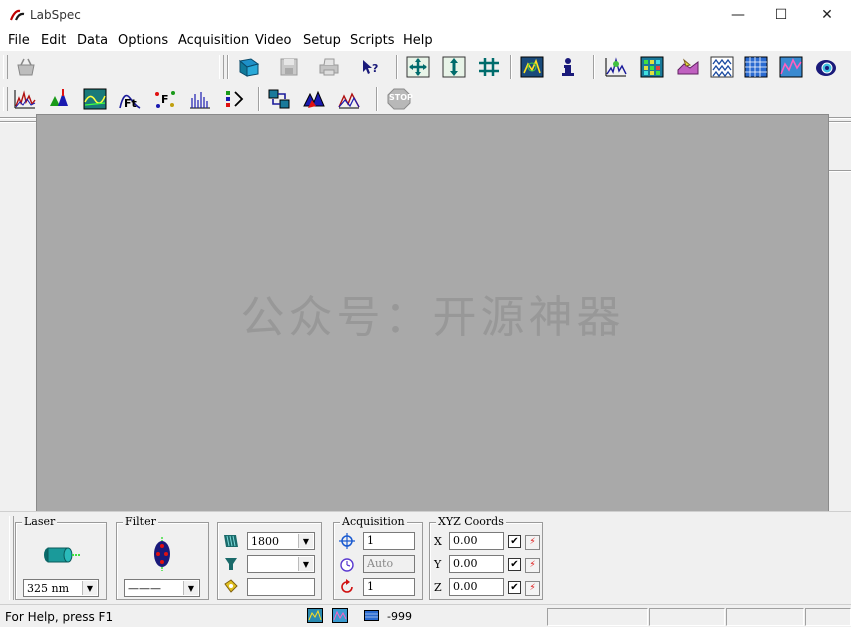  I want to click on function-icon: F, so click(165, 99).